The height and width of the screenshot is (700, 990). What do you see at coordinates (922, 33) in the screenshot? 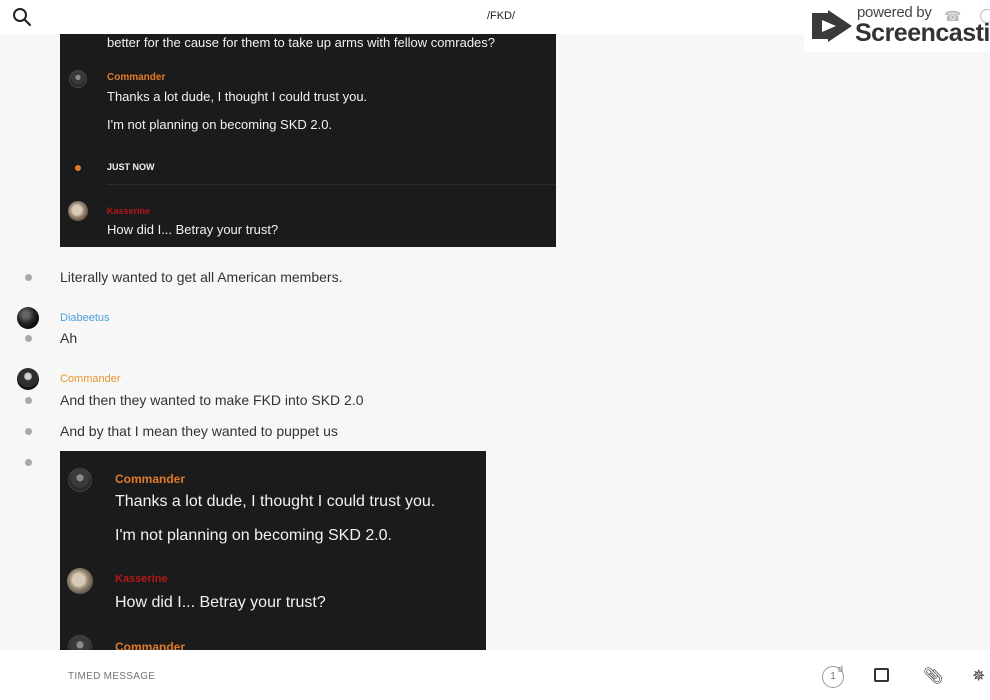
I see `watermark-brand: Screencastify` at bounding box center [922, 33].